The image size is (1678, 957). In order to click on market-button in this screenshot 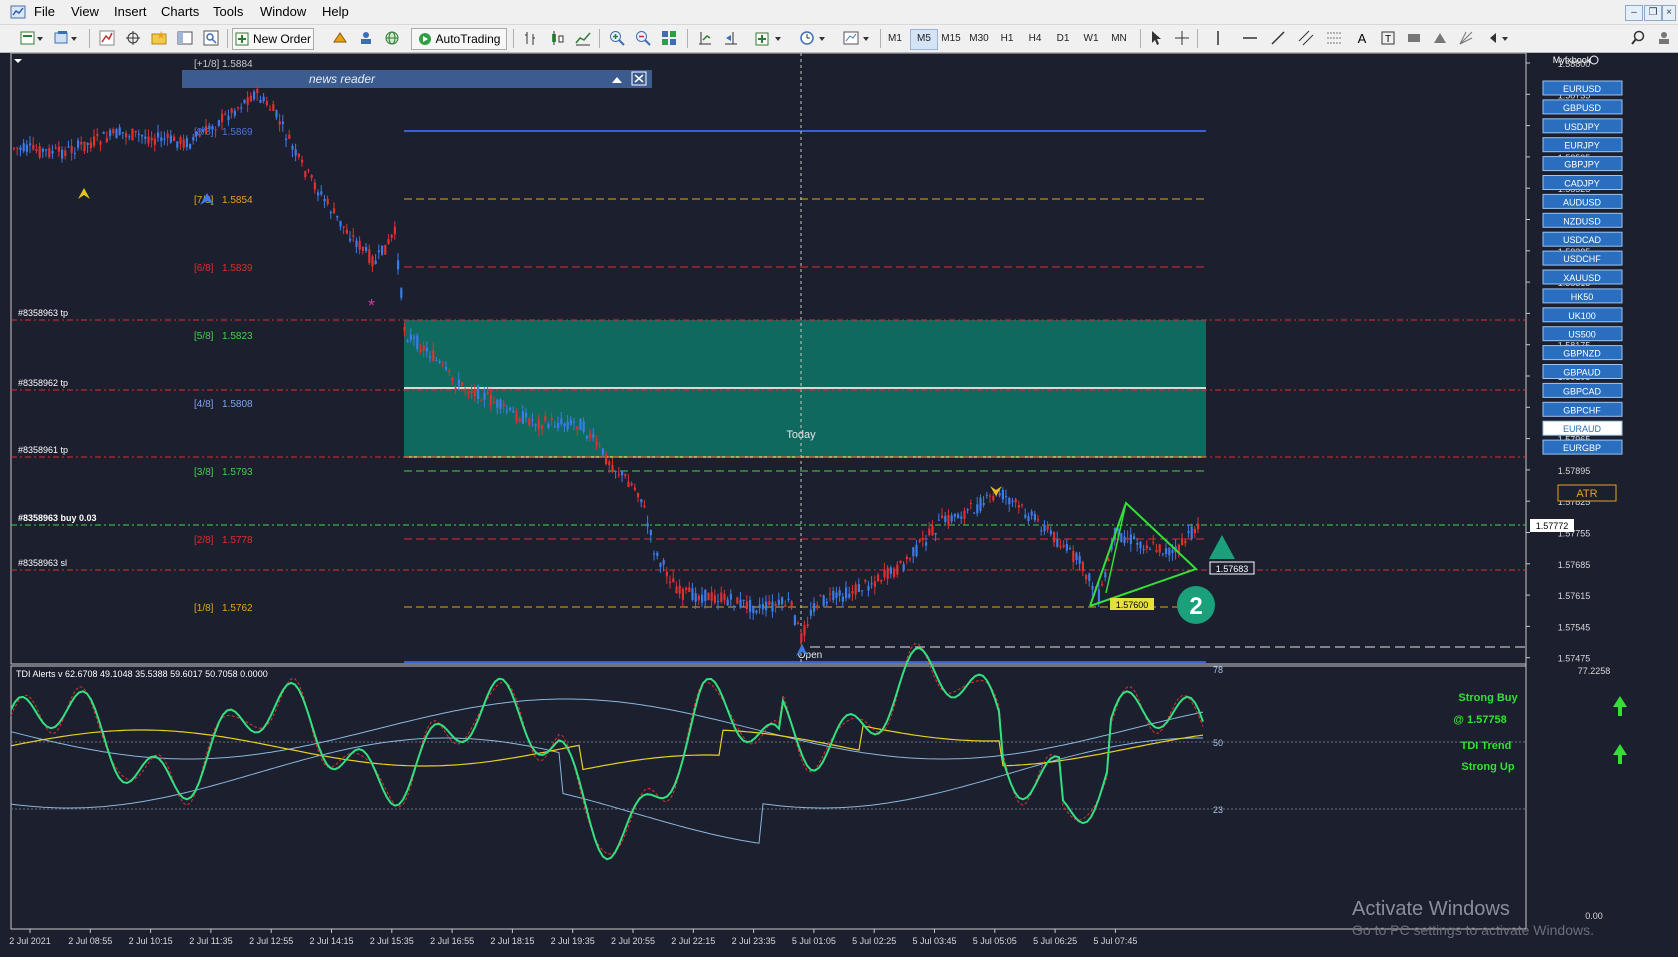, I will do `click(392, 38)`.